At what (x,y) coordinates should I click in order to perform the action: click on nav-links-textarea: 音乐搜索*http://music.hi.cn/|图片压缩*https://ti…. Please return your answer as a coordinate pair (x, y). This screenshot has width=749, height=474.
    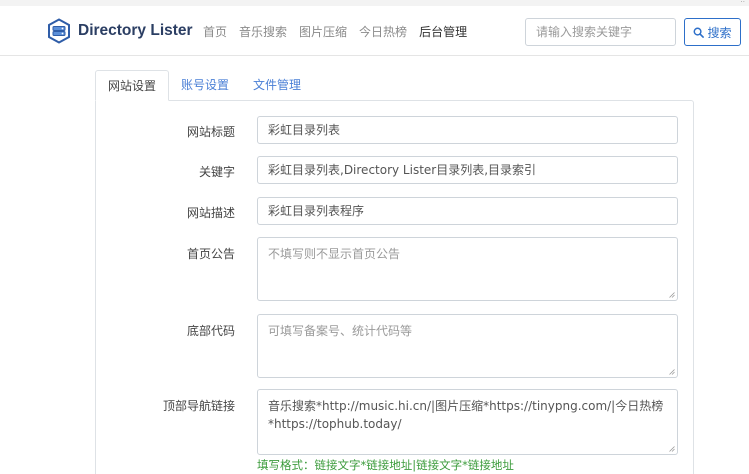
    Looking at the image, I should click on (467, 422).